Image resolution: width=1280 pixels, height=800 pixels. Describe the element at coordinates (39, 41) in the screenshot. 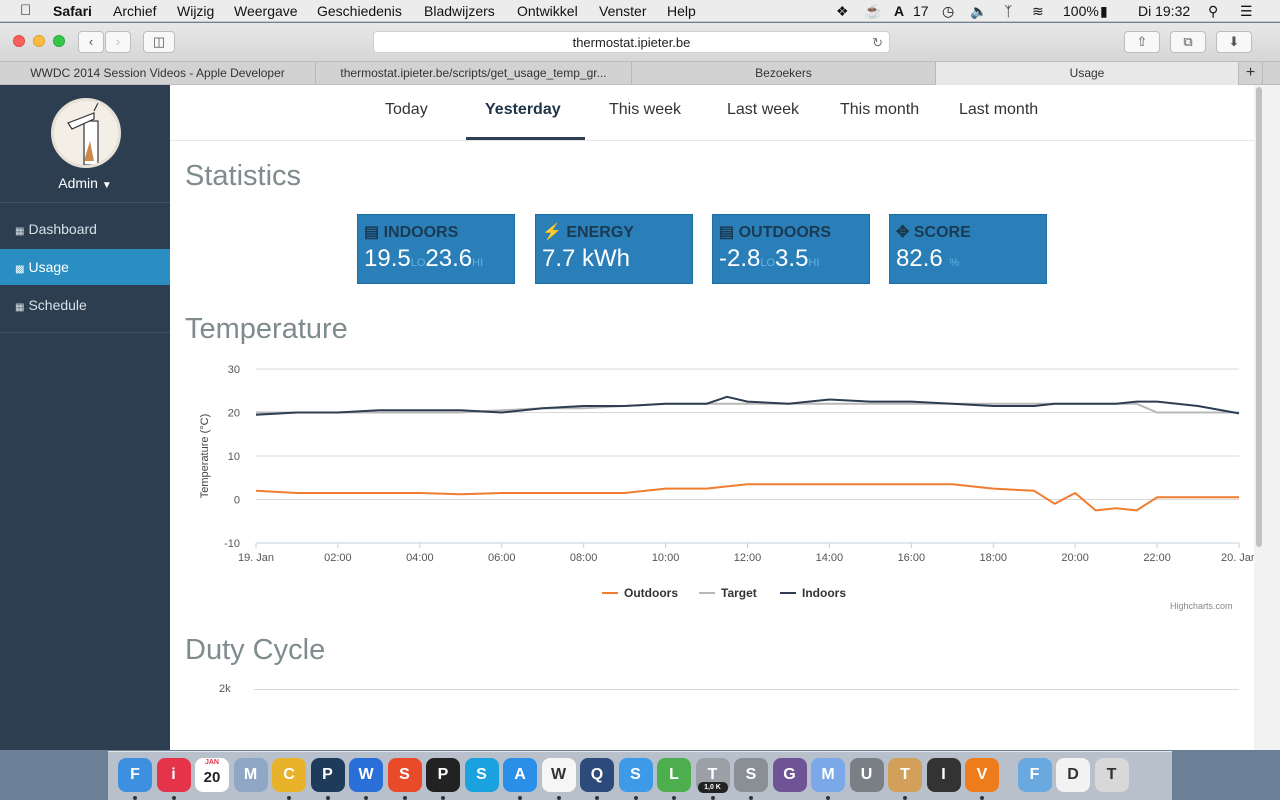

I see `minimize-window-button` at that location.